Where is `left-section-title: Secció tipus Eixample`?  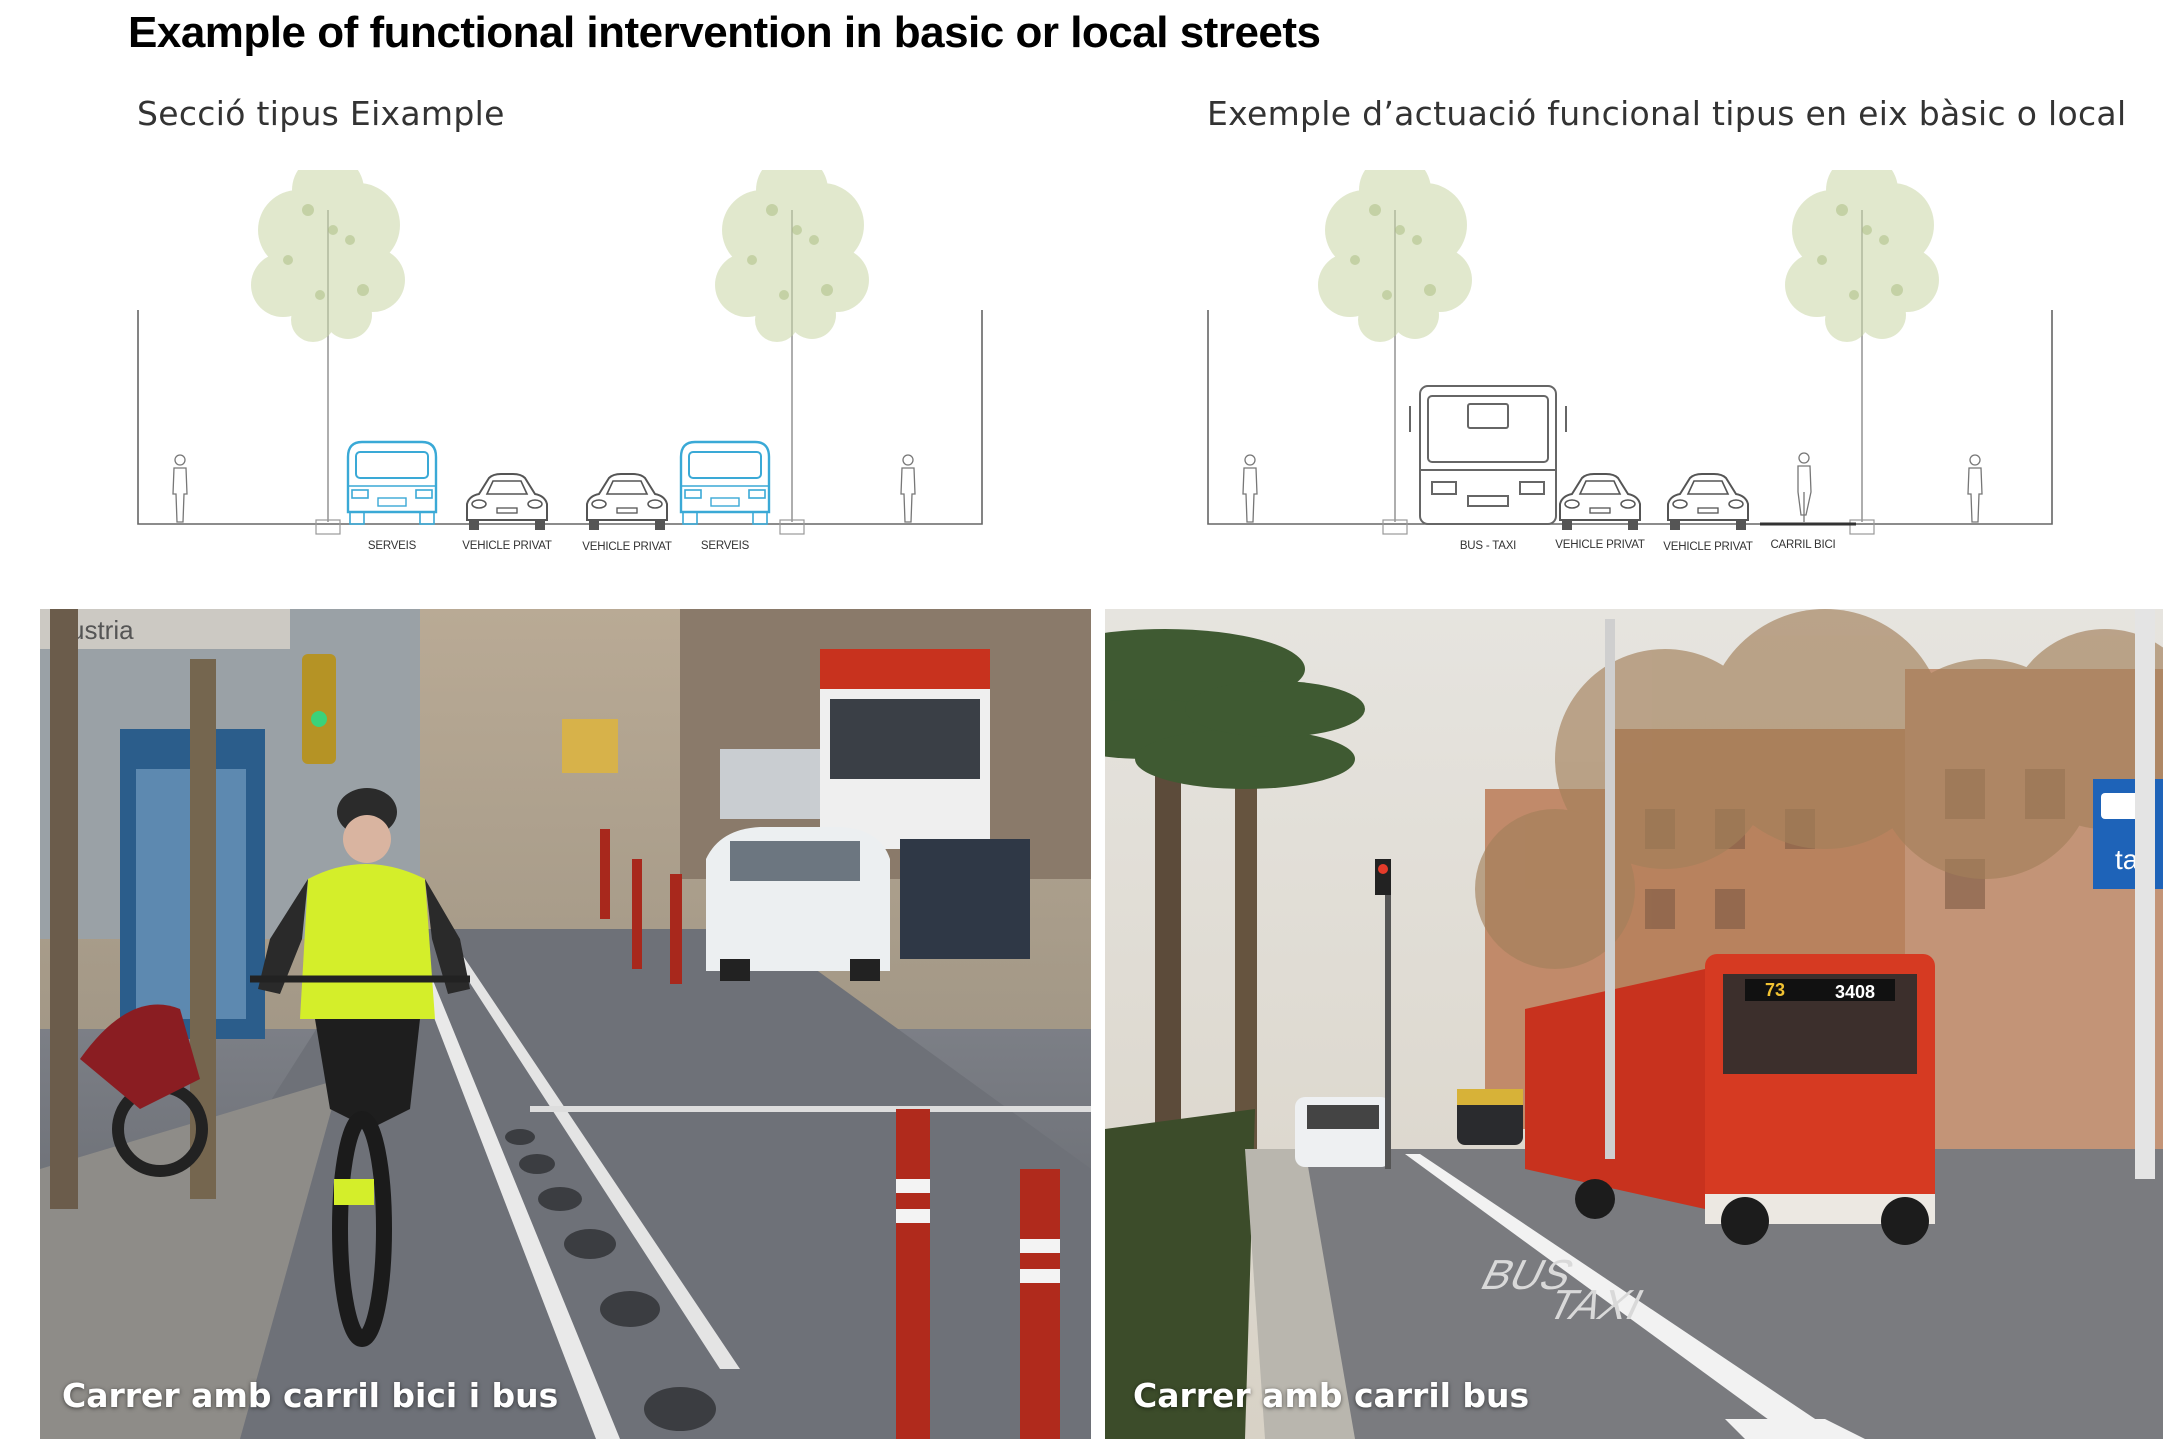
left-section-title: Secció tipus Eixample is located at coordinates (321, 113).